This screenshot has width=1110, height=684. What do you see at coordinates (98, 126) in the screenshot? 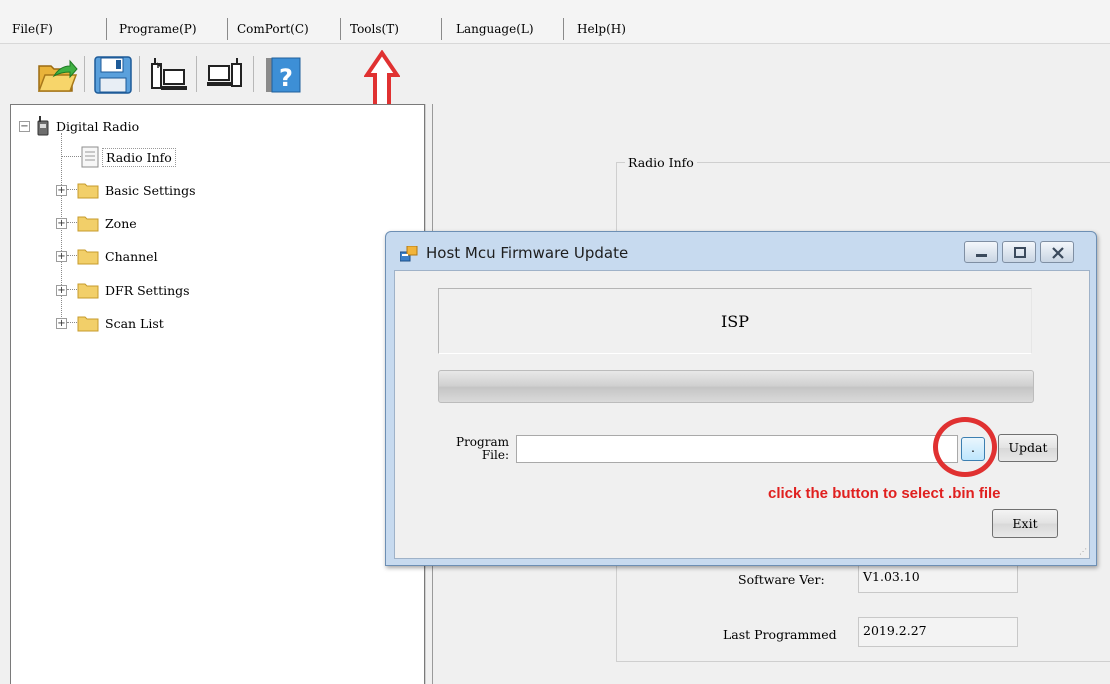
I see `tree-root-label: Digital Radio` at bounding box center [98, 126].